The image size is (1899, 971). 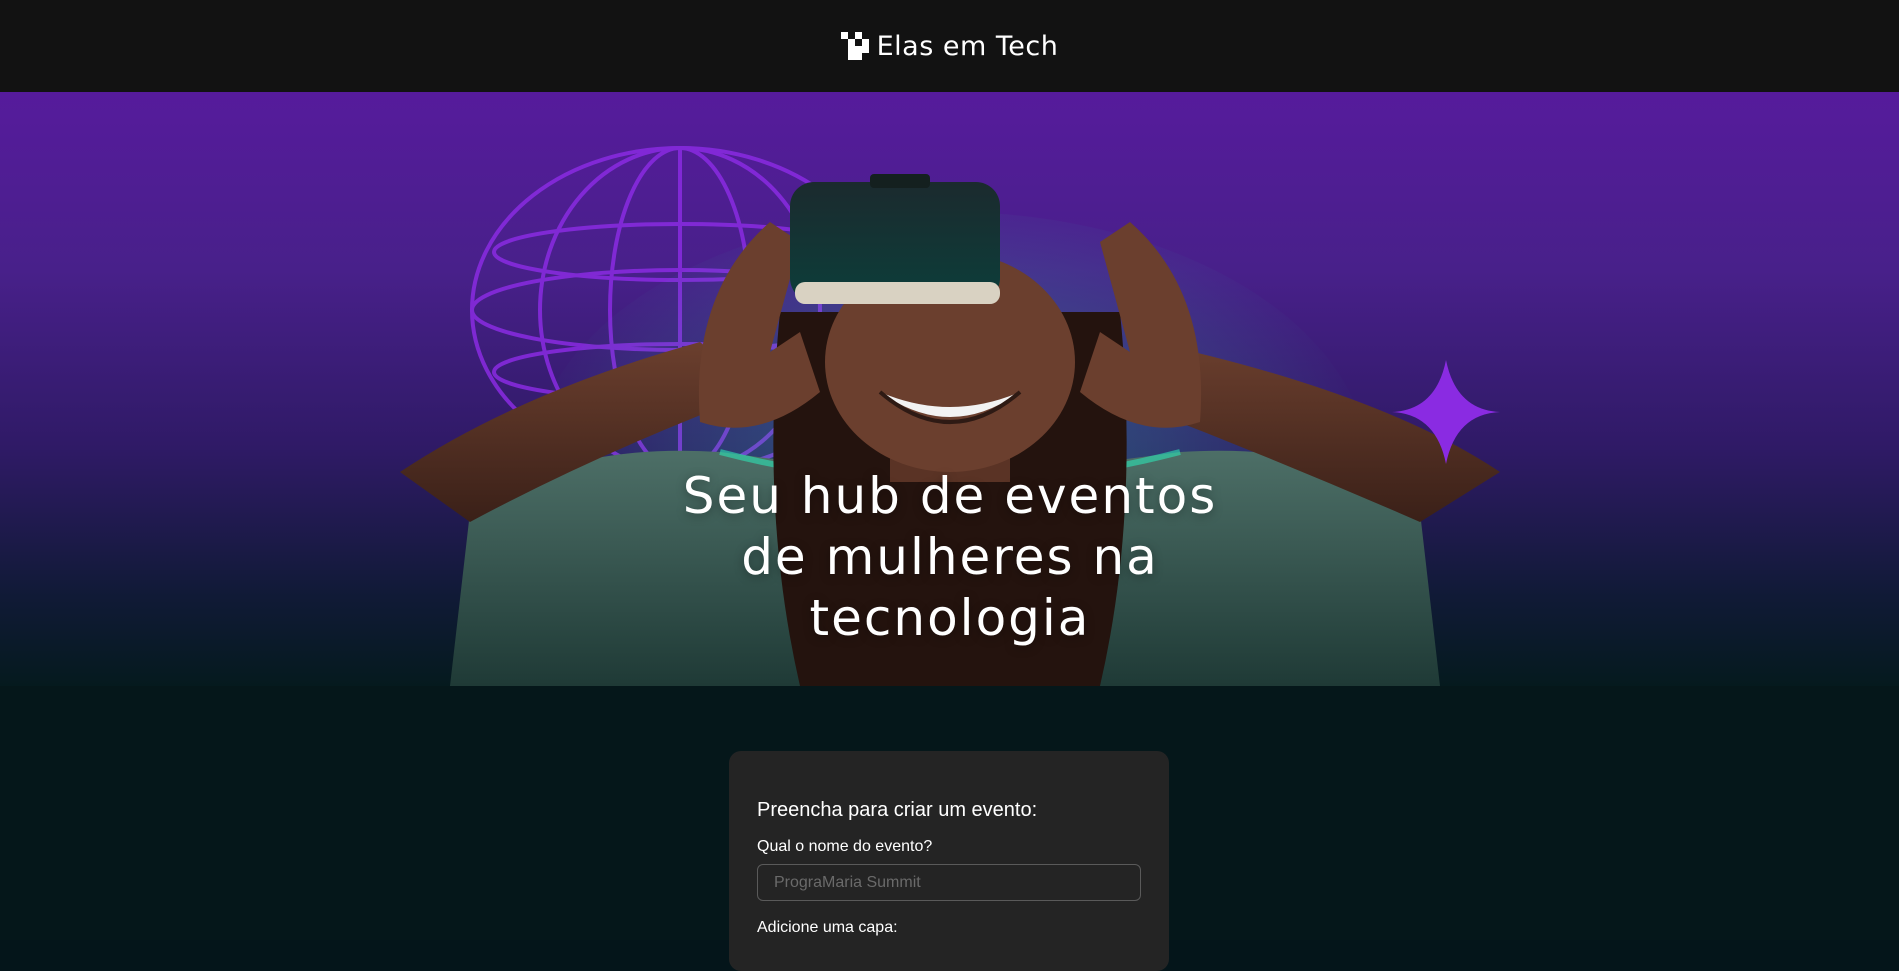 I want to click on pixel-grid-logo-icon, so click(x=854, y=46).